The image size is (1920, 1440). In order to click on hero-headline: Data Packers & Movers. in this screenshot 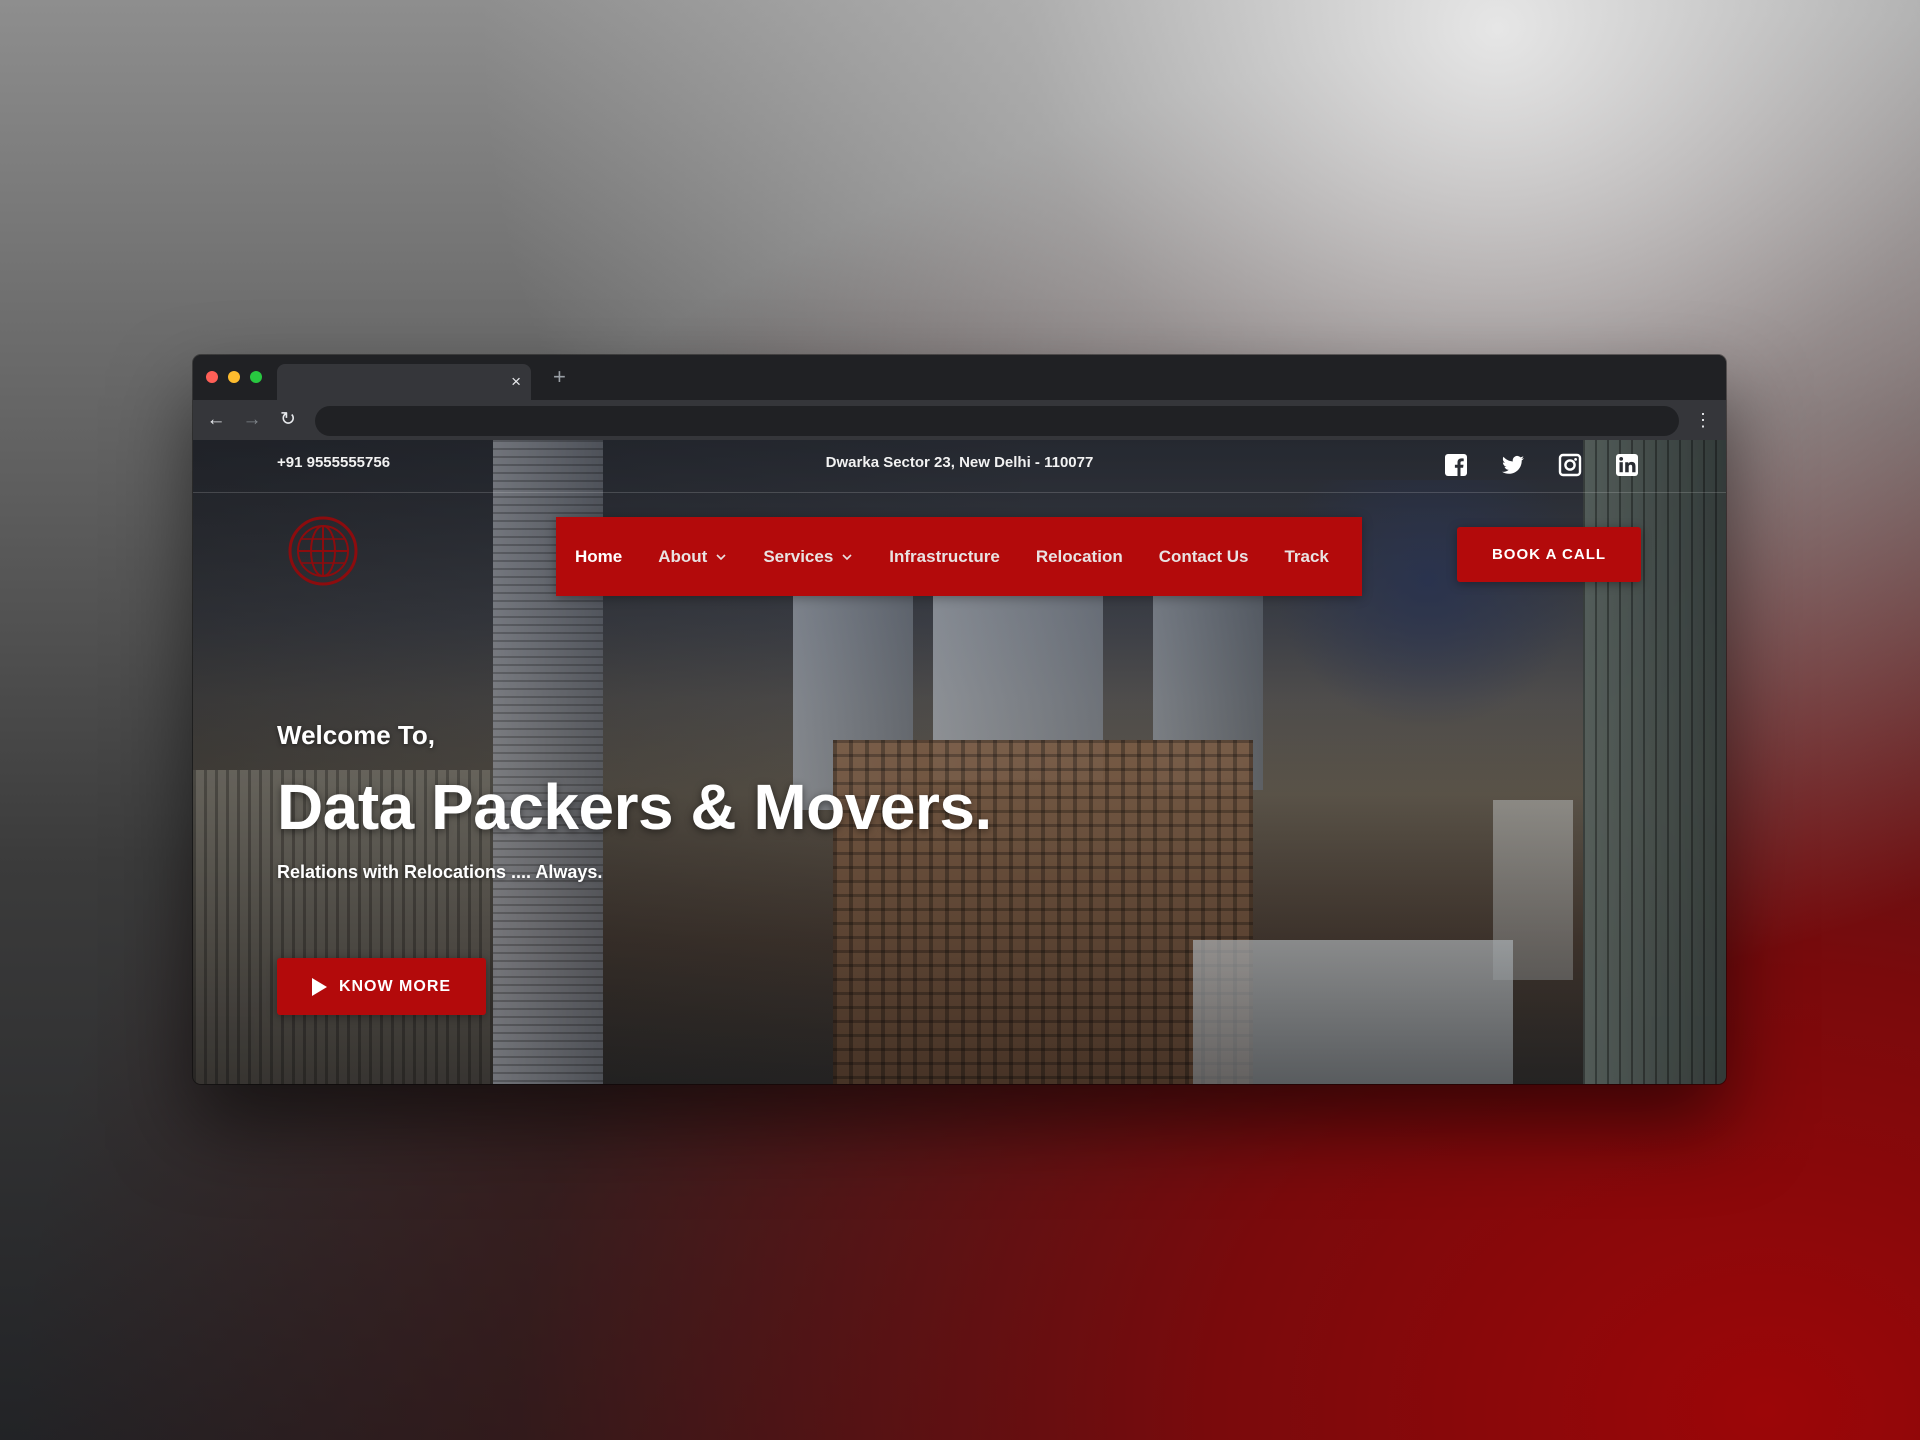, I will do `click(634, 807)`.